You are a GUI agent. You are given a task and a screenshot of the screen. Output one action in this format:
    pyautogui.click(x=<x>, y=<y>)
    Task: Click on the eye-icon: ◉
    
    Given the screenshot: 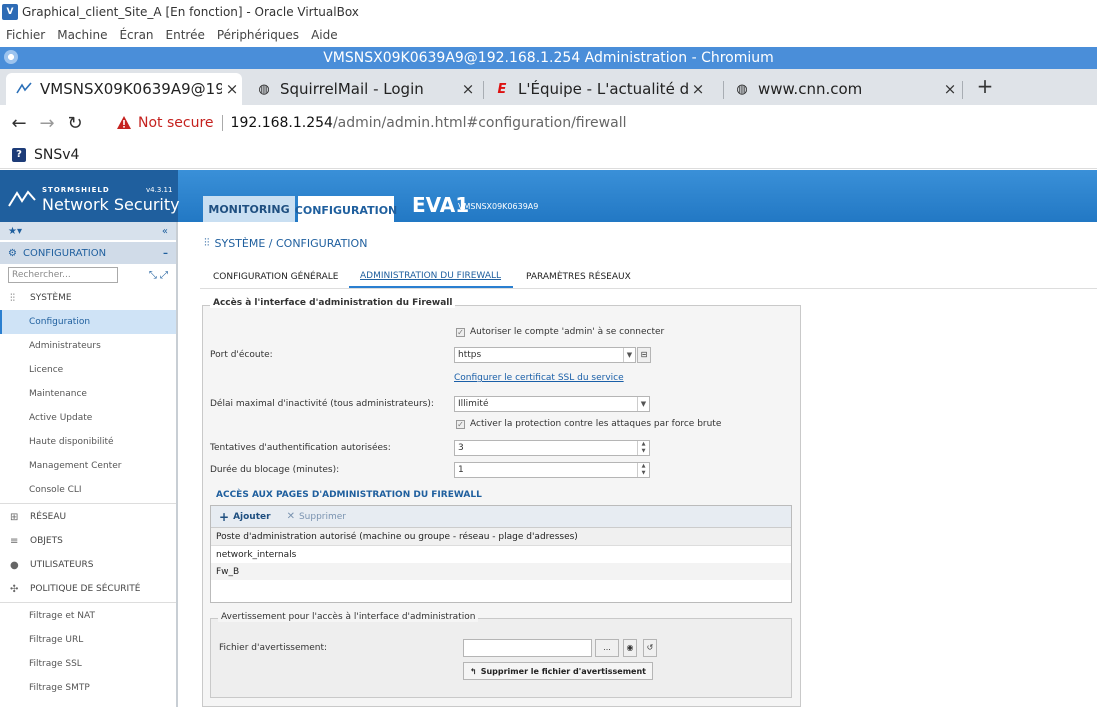 What is the action you would take?
    pyautogui.click(x=630, y=648)
    